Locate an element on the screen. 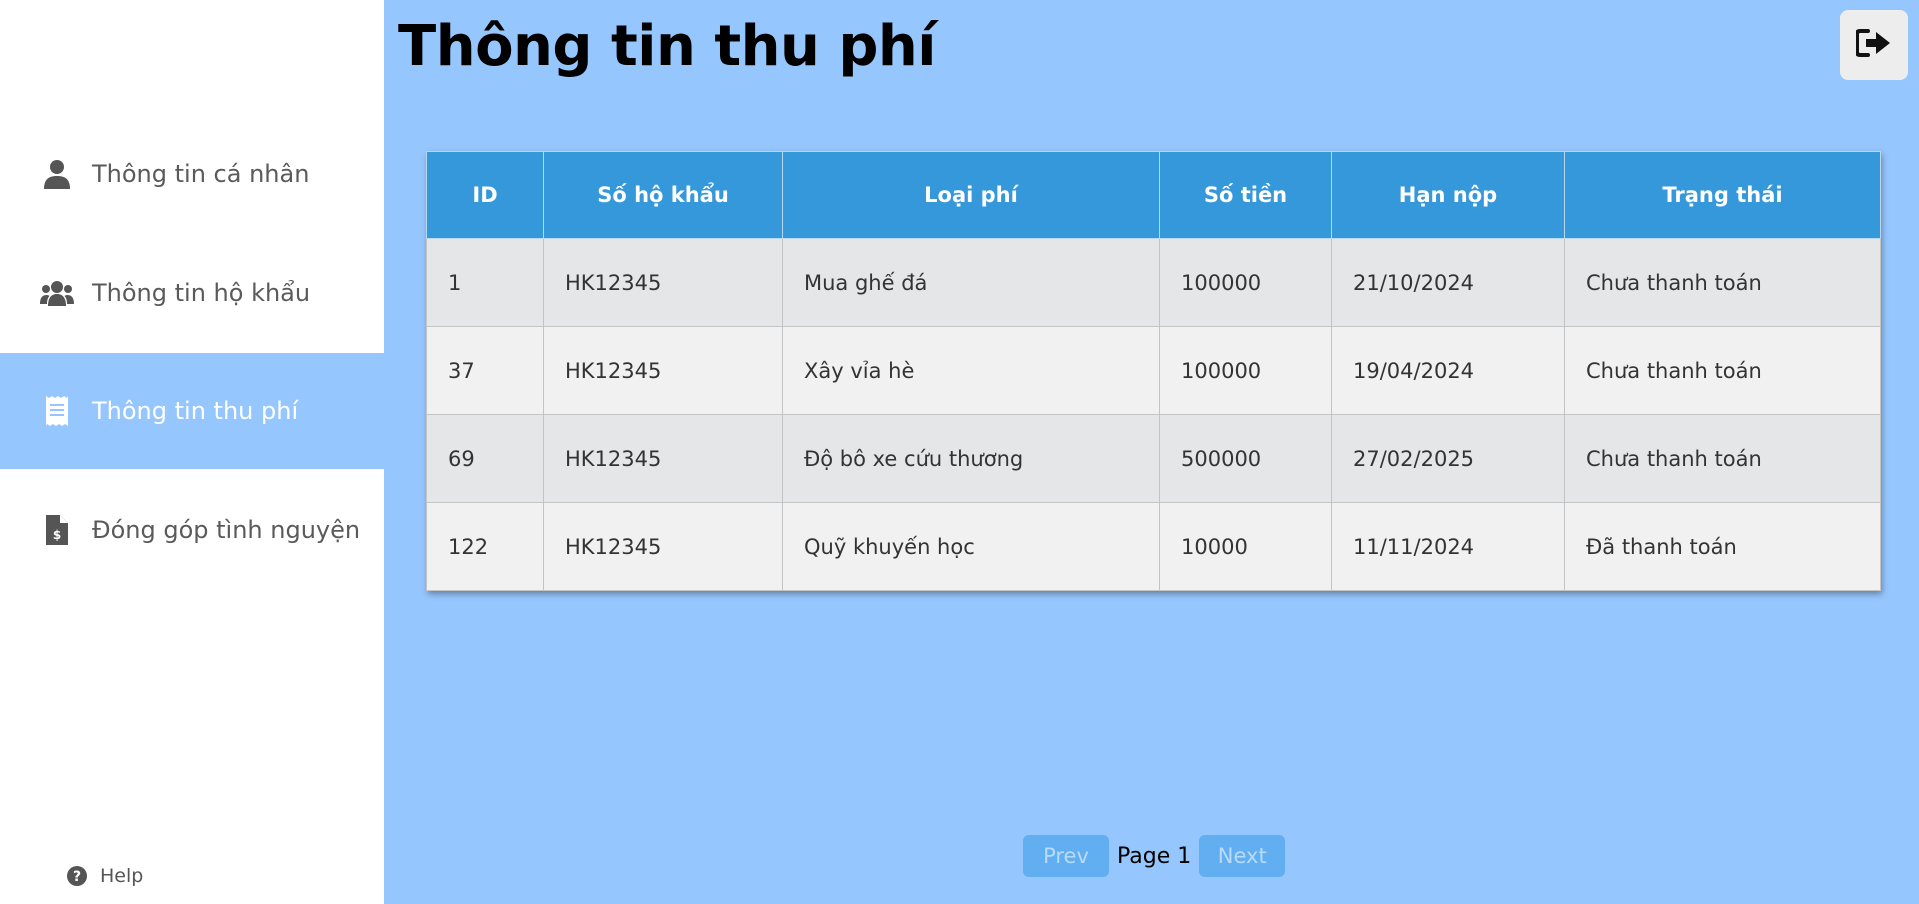 Image resolution: width=1919 pixels, height=904 pixels. cell-due-date: 27/02/2025 is located at coordinates (1448, 458).